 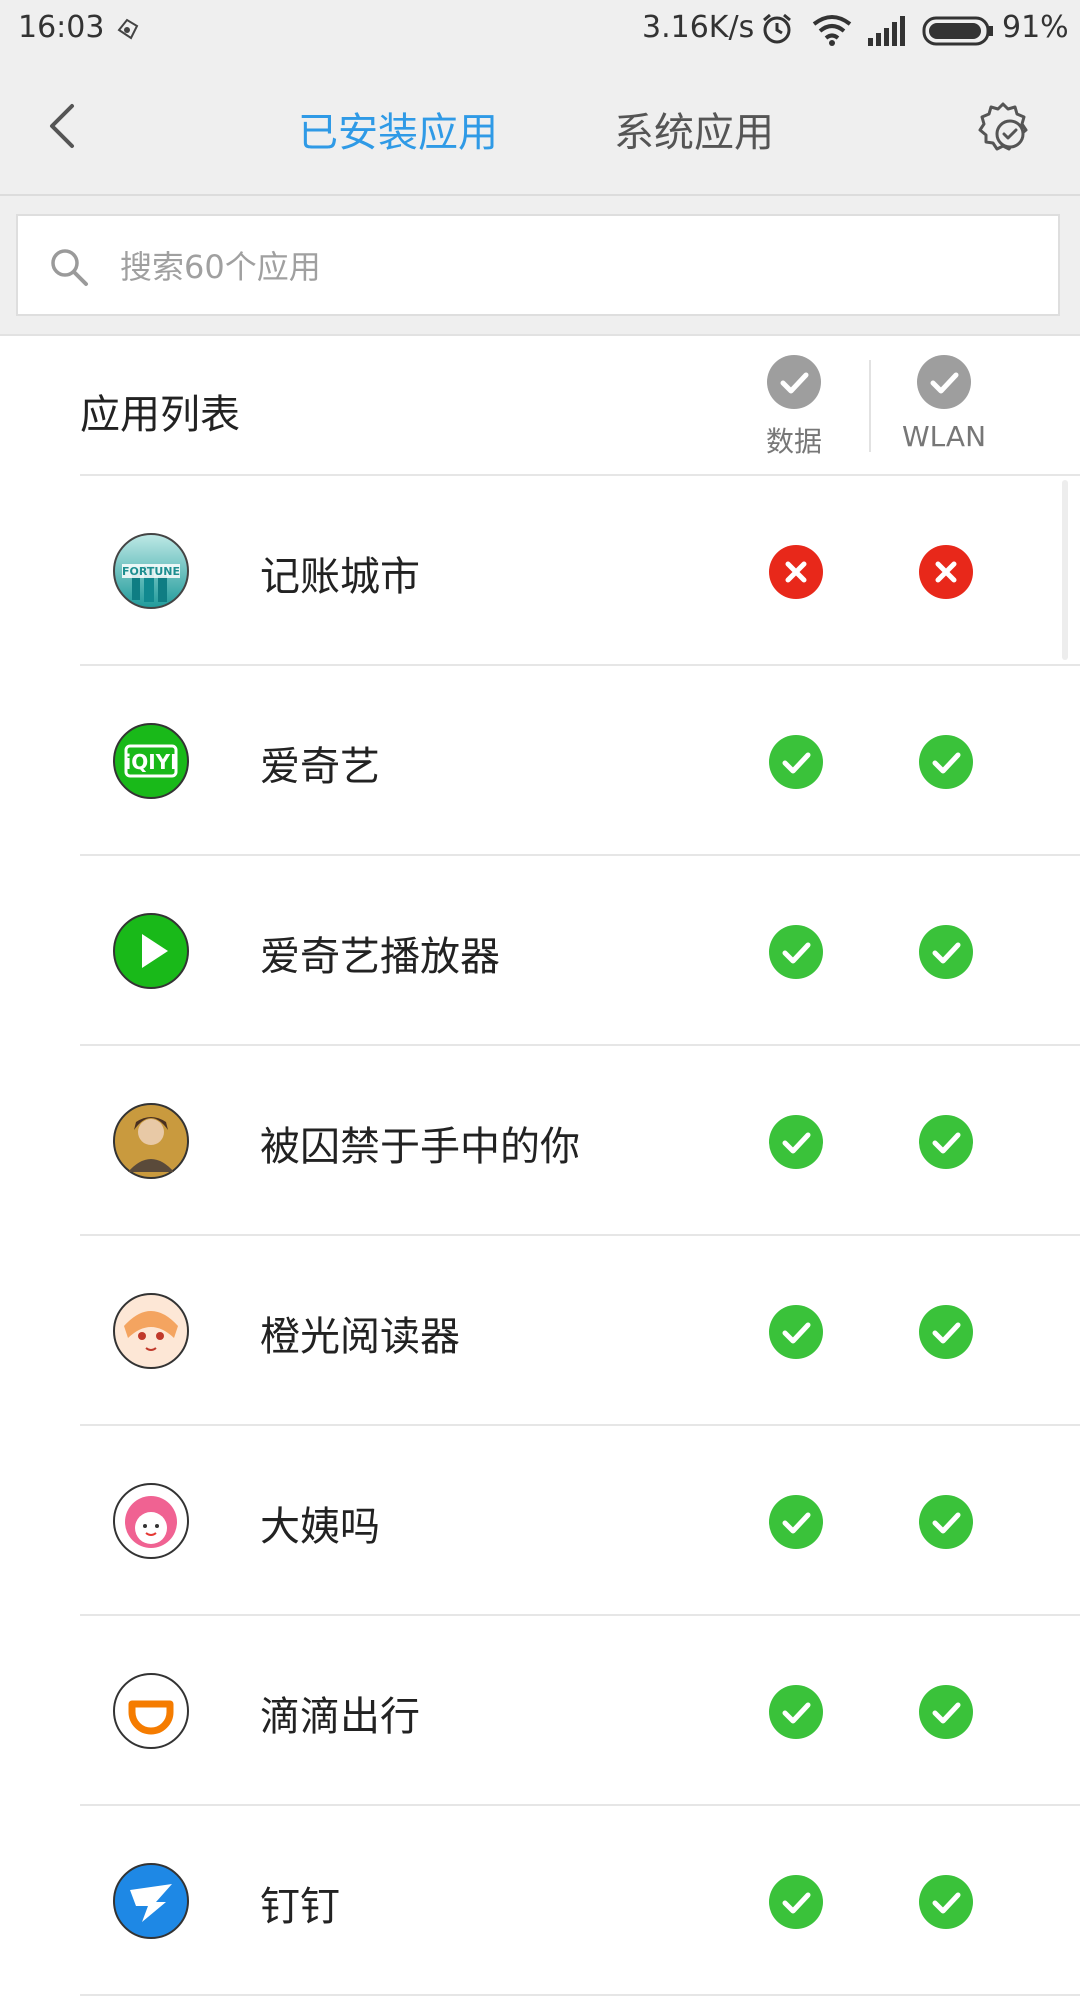 I want to click on search-area, so click(x=540, y=266).